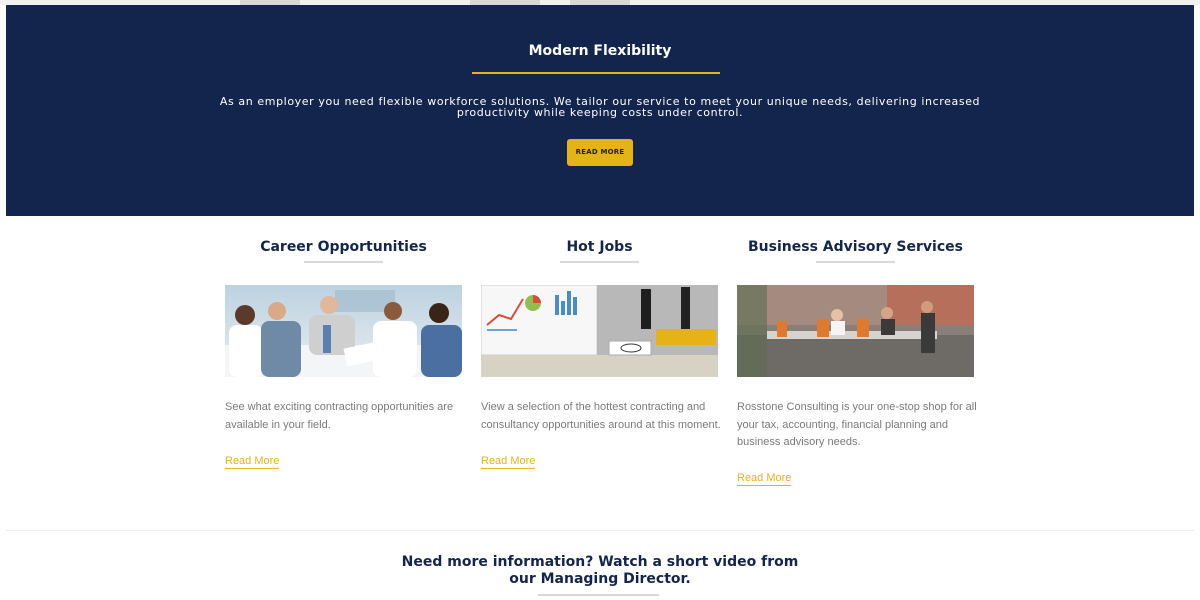  I want to click on column-title: Career Opportunities, so click(343, 247).